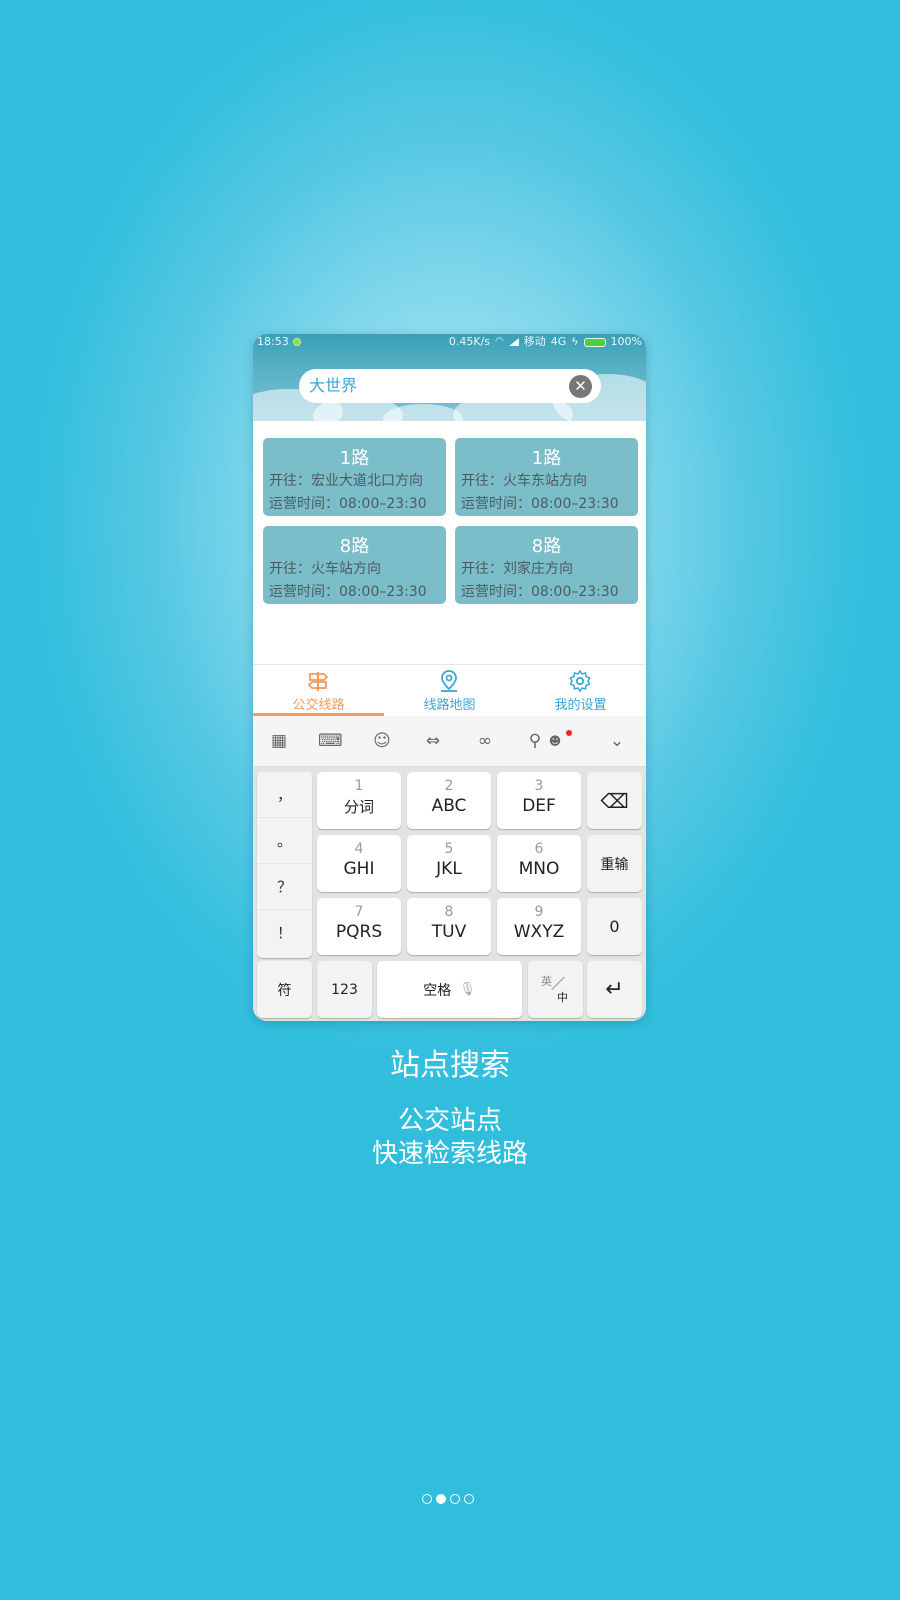 The height and width of the screenshot is (1600, 900). I want to click on tab-bus-routes: 公交线路, so click(318, 690).